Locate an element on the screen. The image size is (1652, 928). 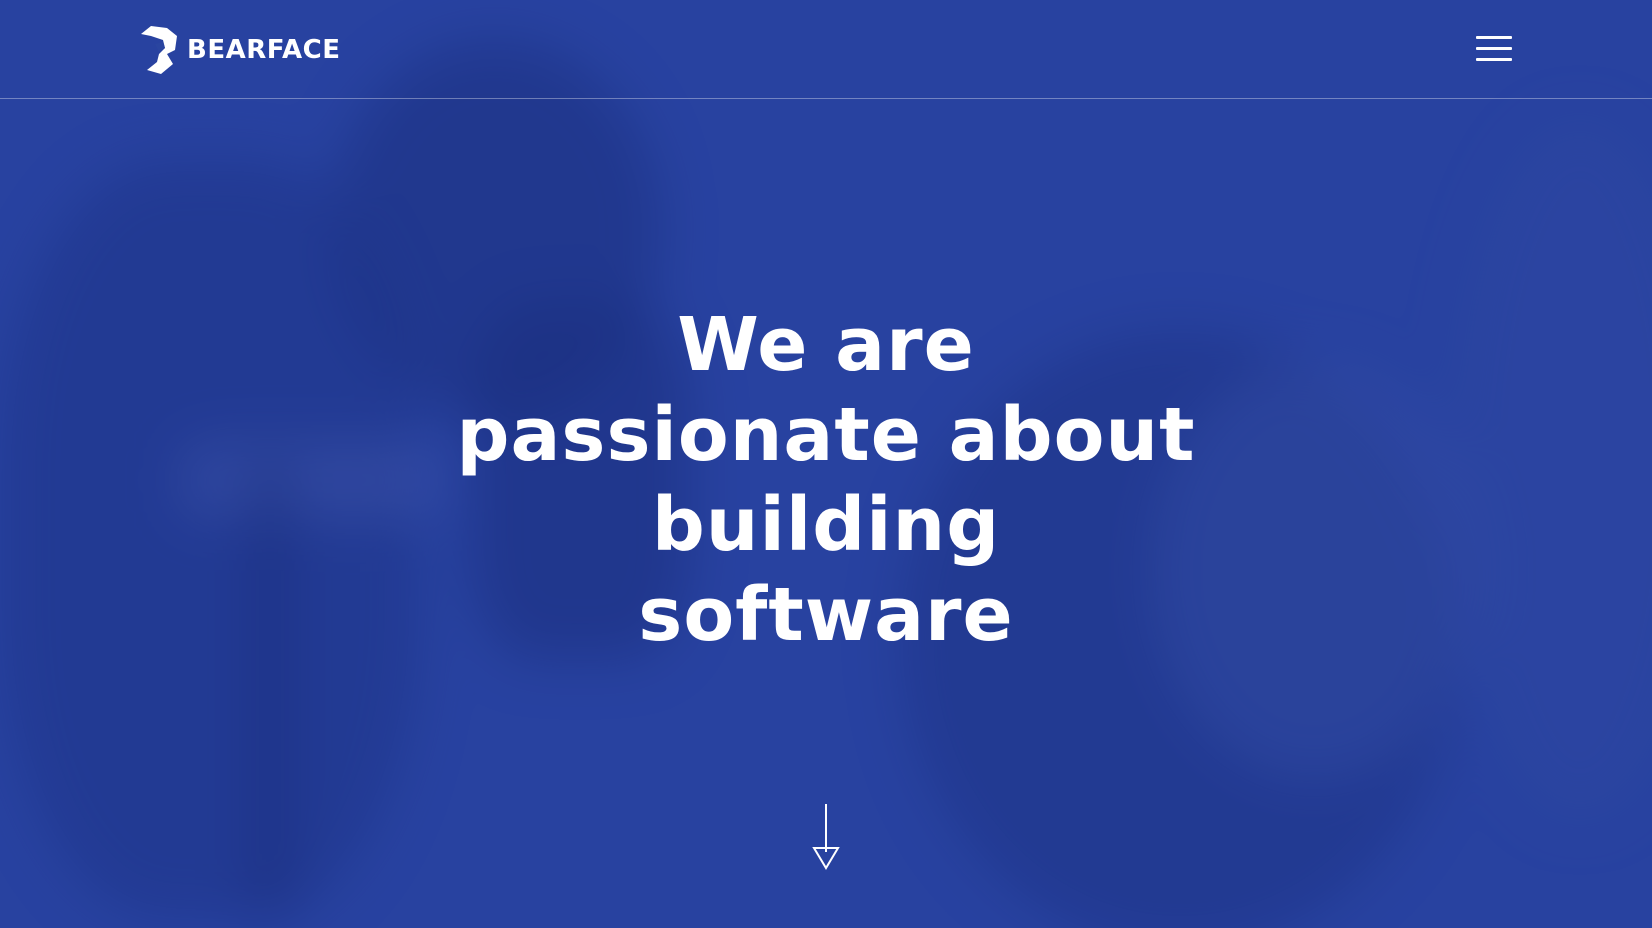
site-header: BEARFACE is located at coordinates (826, 49).